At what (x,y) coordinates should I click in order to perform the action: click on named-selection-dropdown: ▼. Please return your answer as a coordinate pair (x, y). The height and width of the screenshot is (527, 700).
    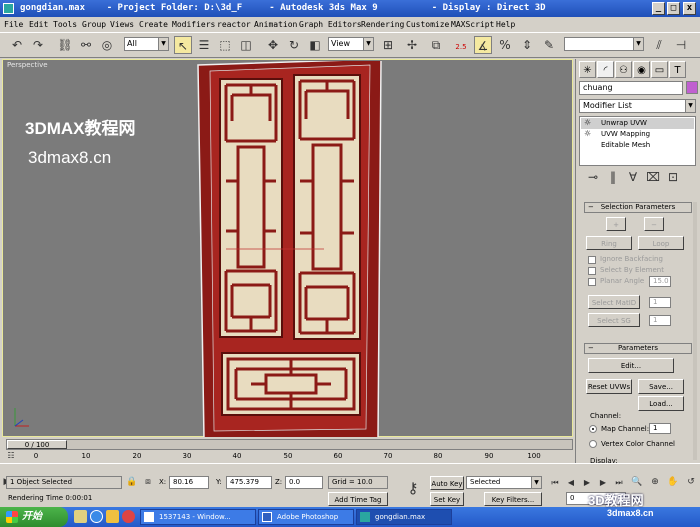
    Looking at the image, I should click on (604, 44).